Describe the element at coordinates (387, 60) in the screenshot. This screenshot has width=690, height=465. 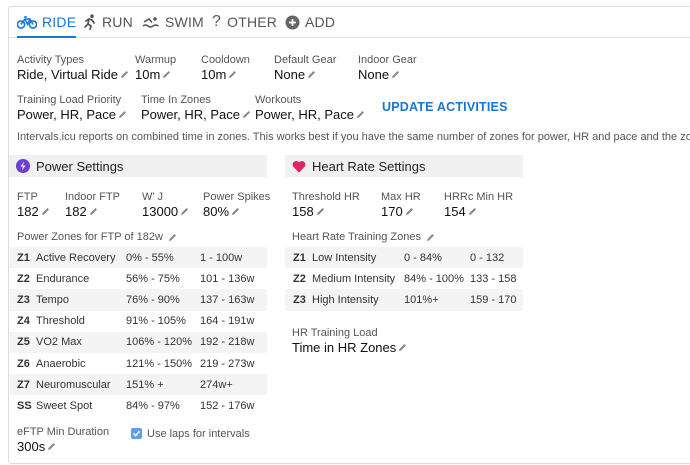
I see `indoor-gear-label: Indoor Gear` at that location.